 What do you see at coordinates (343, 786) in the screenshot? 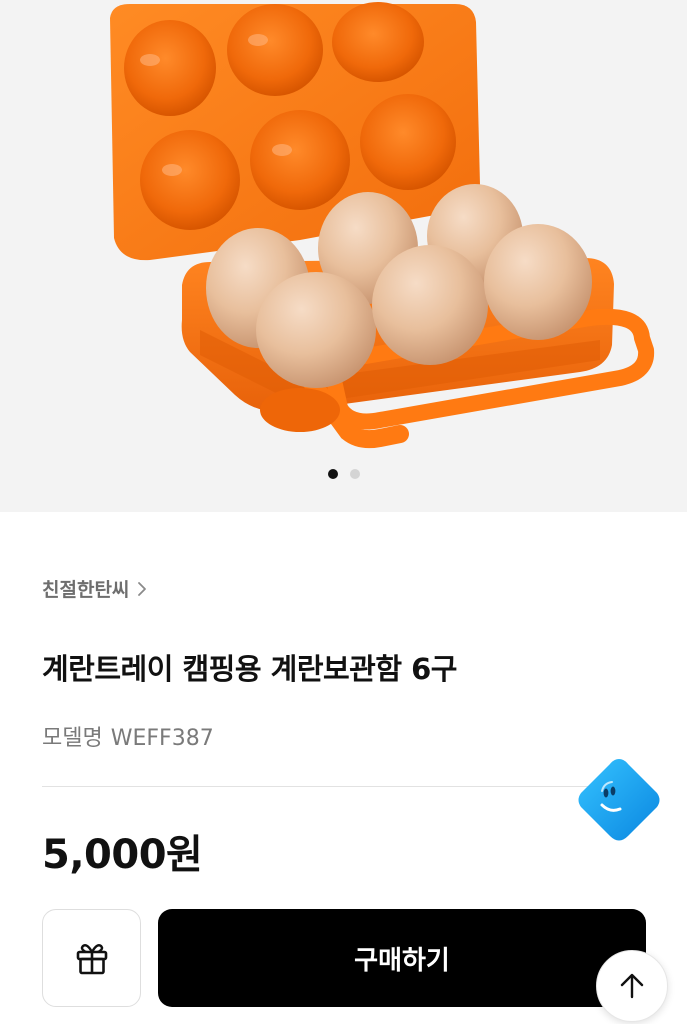
I see `divider` at bounding box center [343, 786].